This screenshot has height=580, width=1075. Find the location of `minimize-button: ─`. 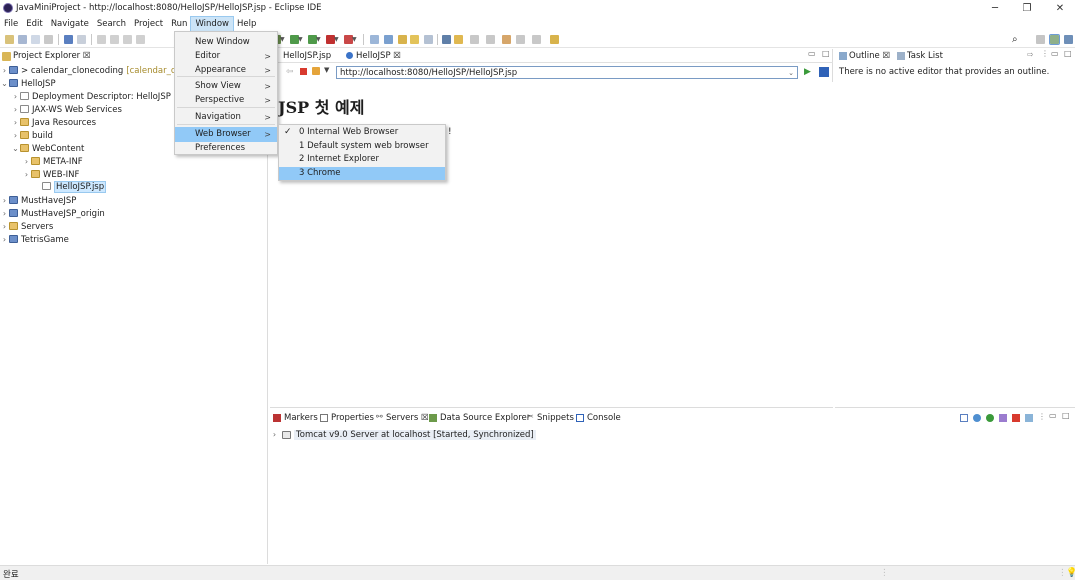

minimize-button: ─ is located at coordinates (995, 8).